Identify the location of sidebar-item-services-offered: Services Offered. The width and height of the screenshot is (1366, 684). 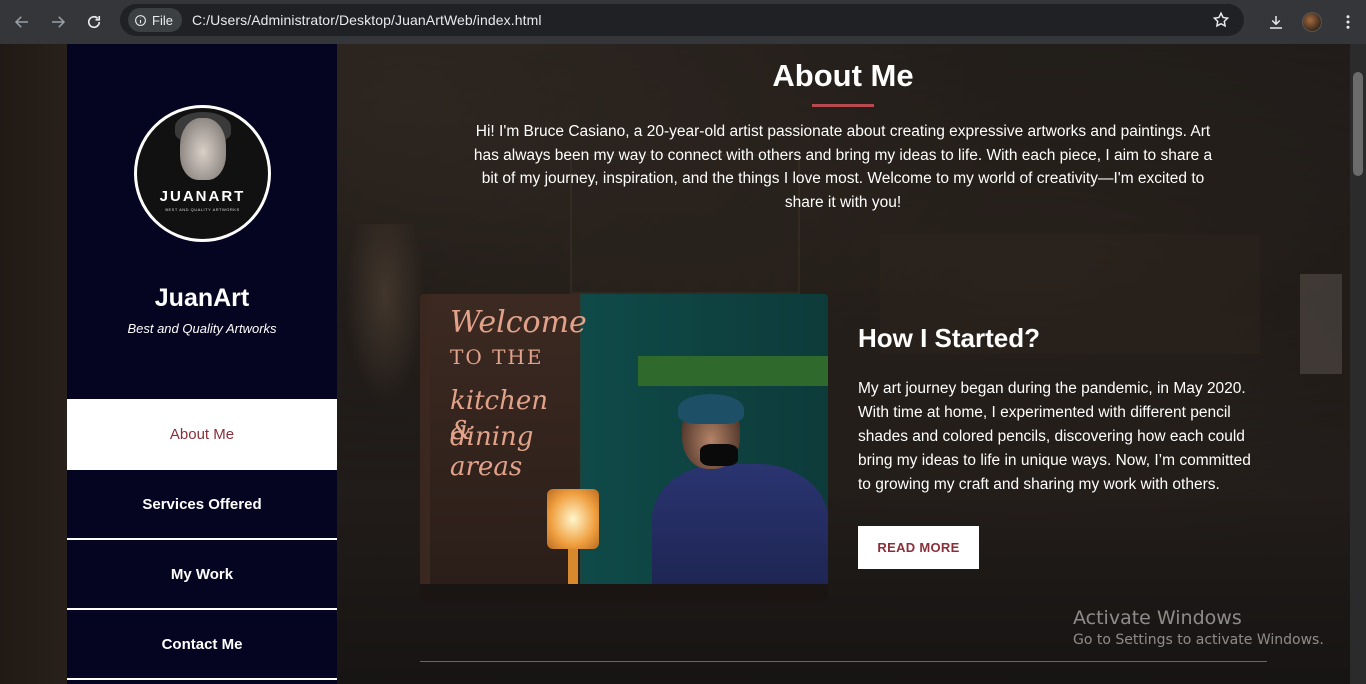
(202, 505).